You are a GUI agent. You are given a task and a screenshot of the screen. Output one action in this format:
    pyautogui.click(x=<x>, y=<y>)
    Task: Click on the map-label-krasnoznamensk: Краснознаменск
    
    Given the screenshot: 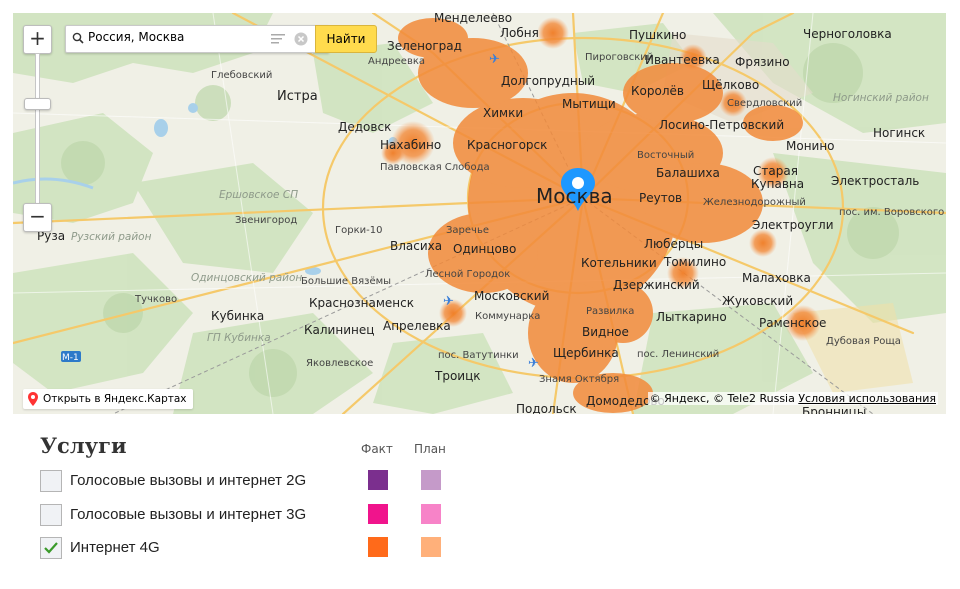 What is the action you would take?
    pyautogui.click(x=361, y=303)
    